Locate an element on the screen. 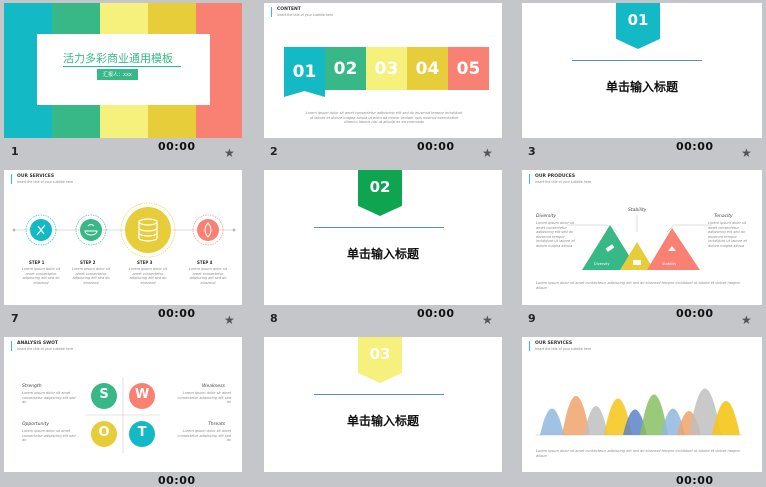  label-tenacity: Tenacity is located at coordinates (723, 216).